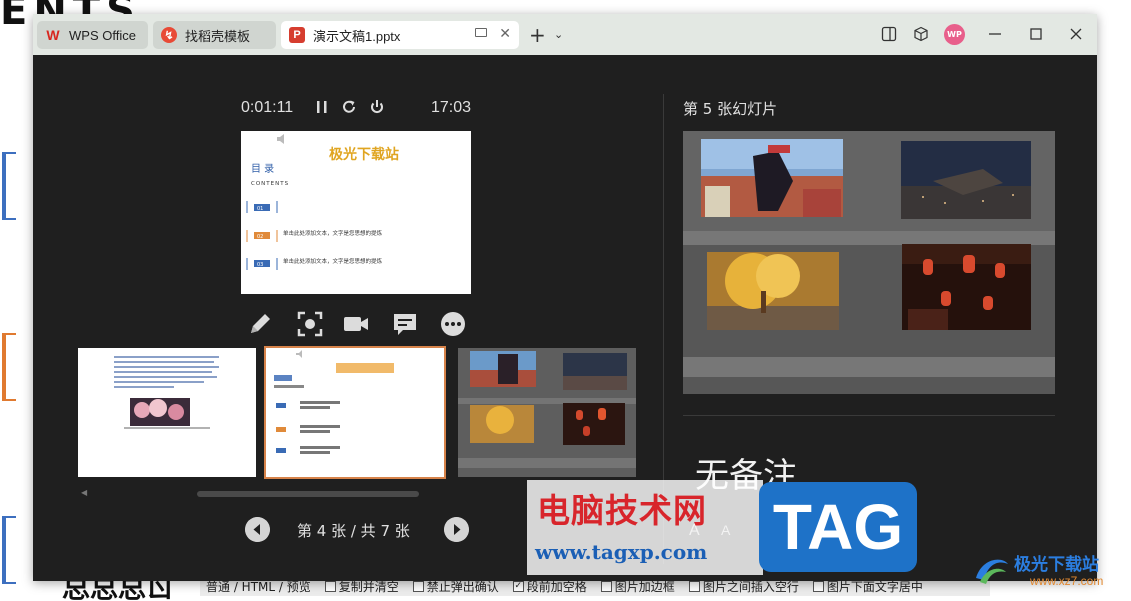 This screenshot has height=601, width=1131. I want to click on more-options-icon, so click(453, 324).